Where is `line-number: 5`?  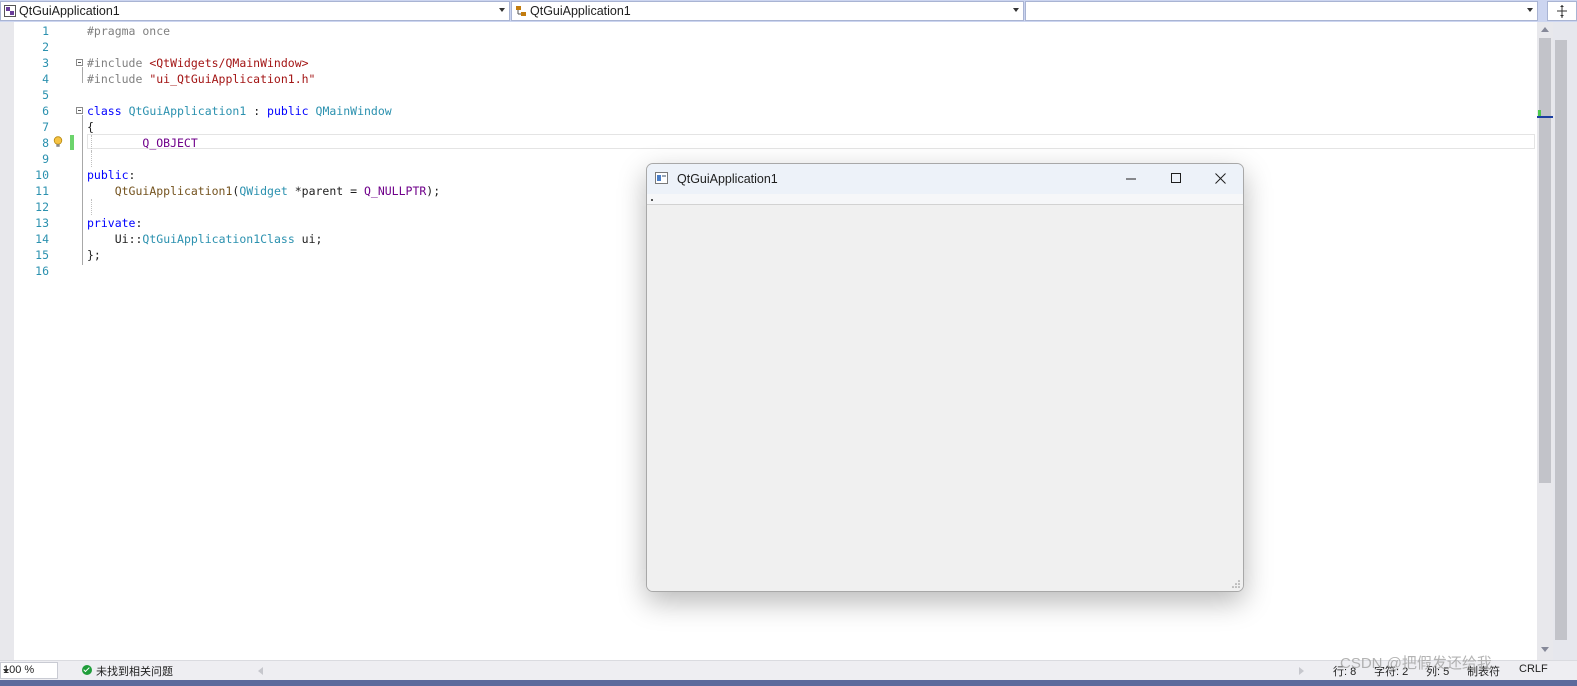 line-number: 5 is located at coordinates (45, 95).